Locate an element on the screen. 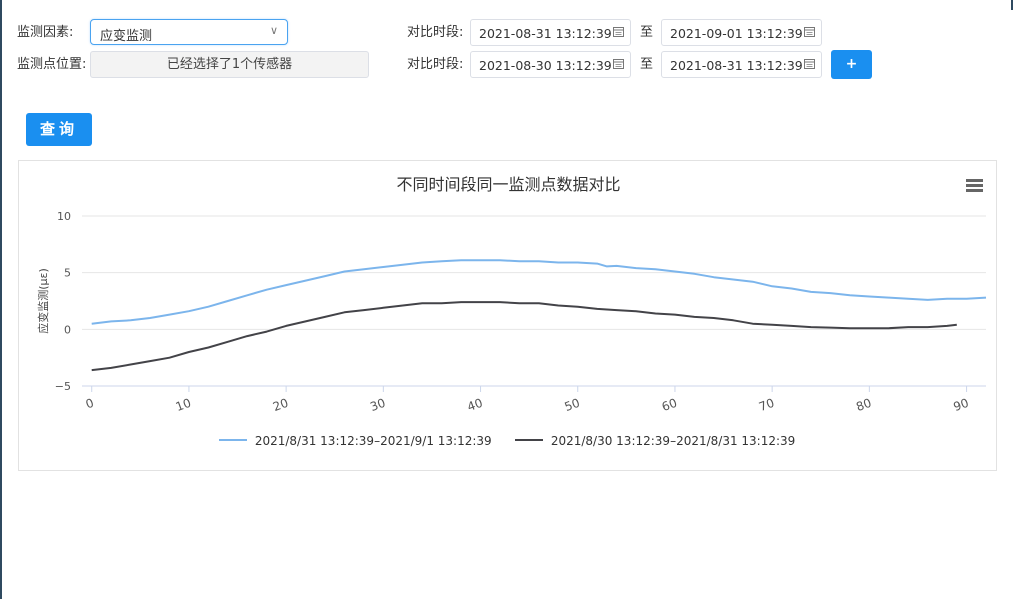 Image resolution: width=1013 pixels, height=599 pixels. period2-end-input: 2021-08-31 13:12:39 is located at coordinates (741, 64).